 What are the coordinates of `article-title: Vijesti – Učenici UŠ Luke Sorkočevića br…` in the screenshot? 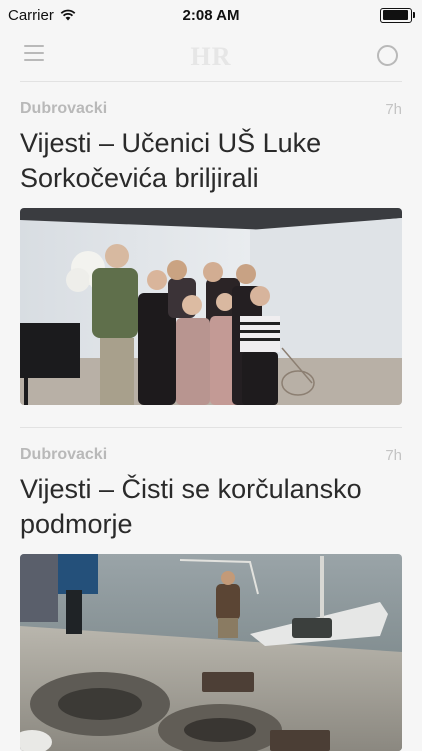 It's located at (211, 161).